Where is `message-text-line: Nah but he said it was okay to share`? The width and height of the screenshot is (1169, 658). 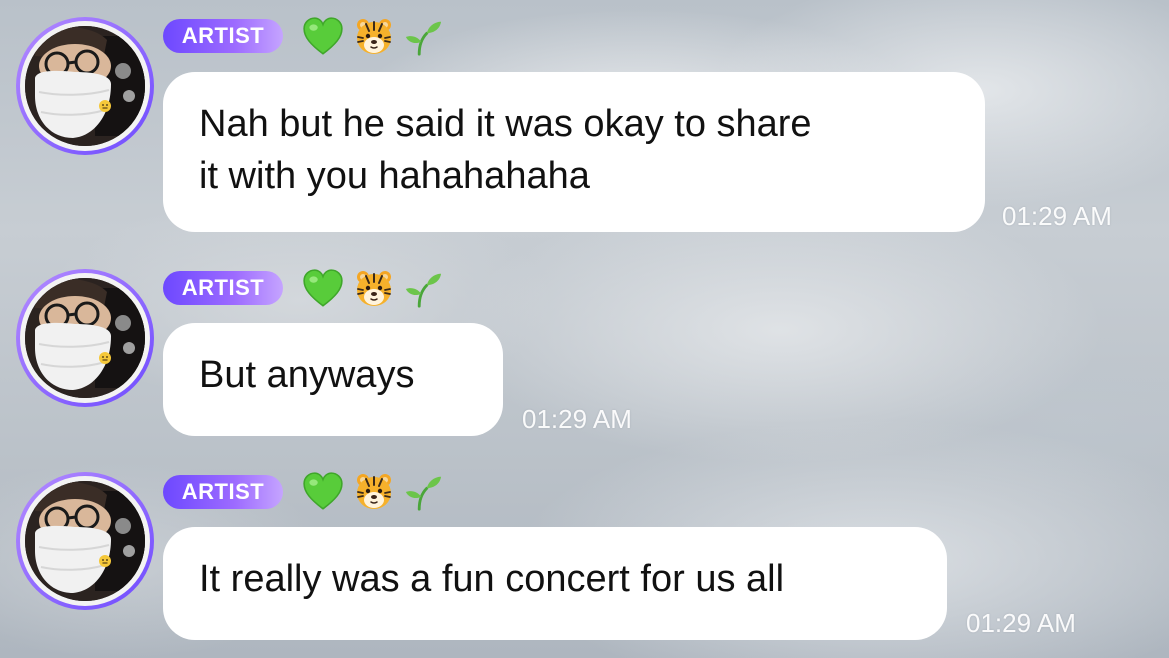 message-text-line: Nah but he said it was okay to share is located at coordinates (505, 124).